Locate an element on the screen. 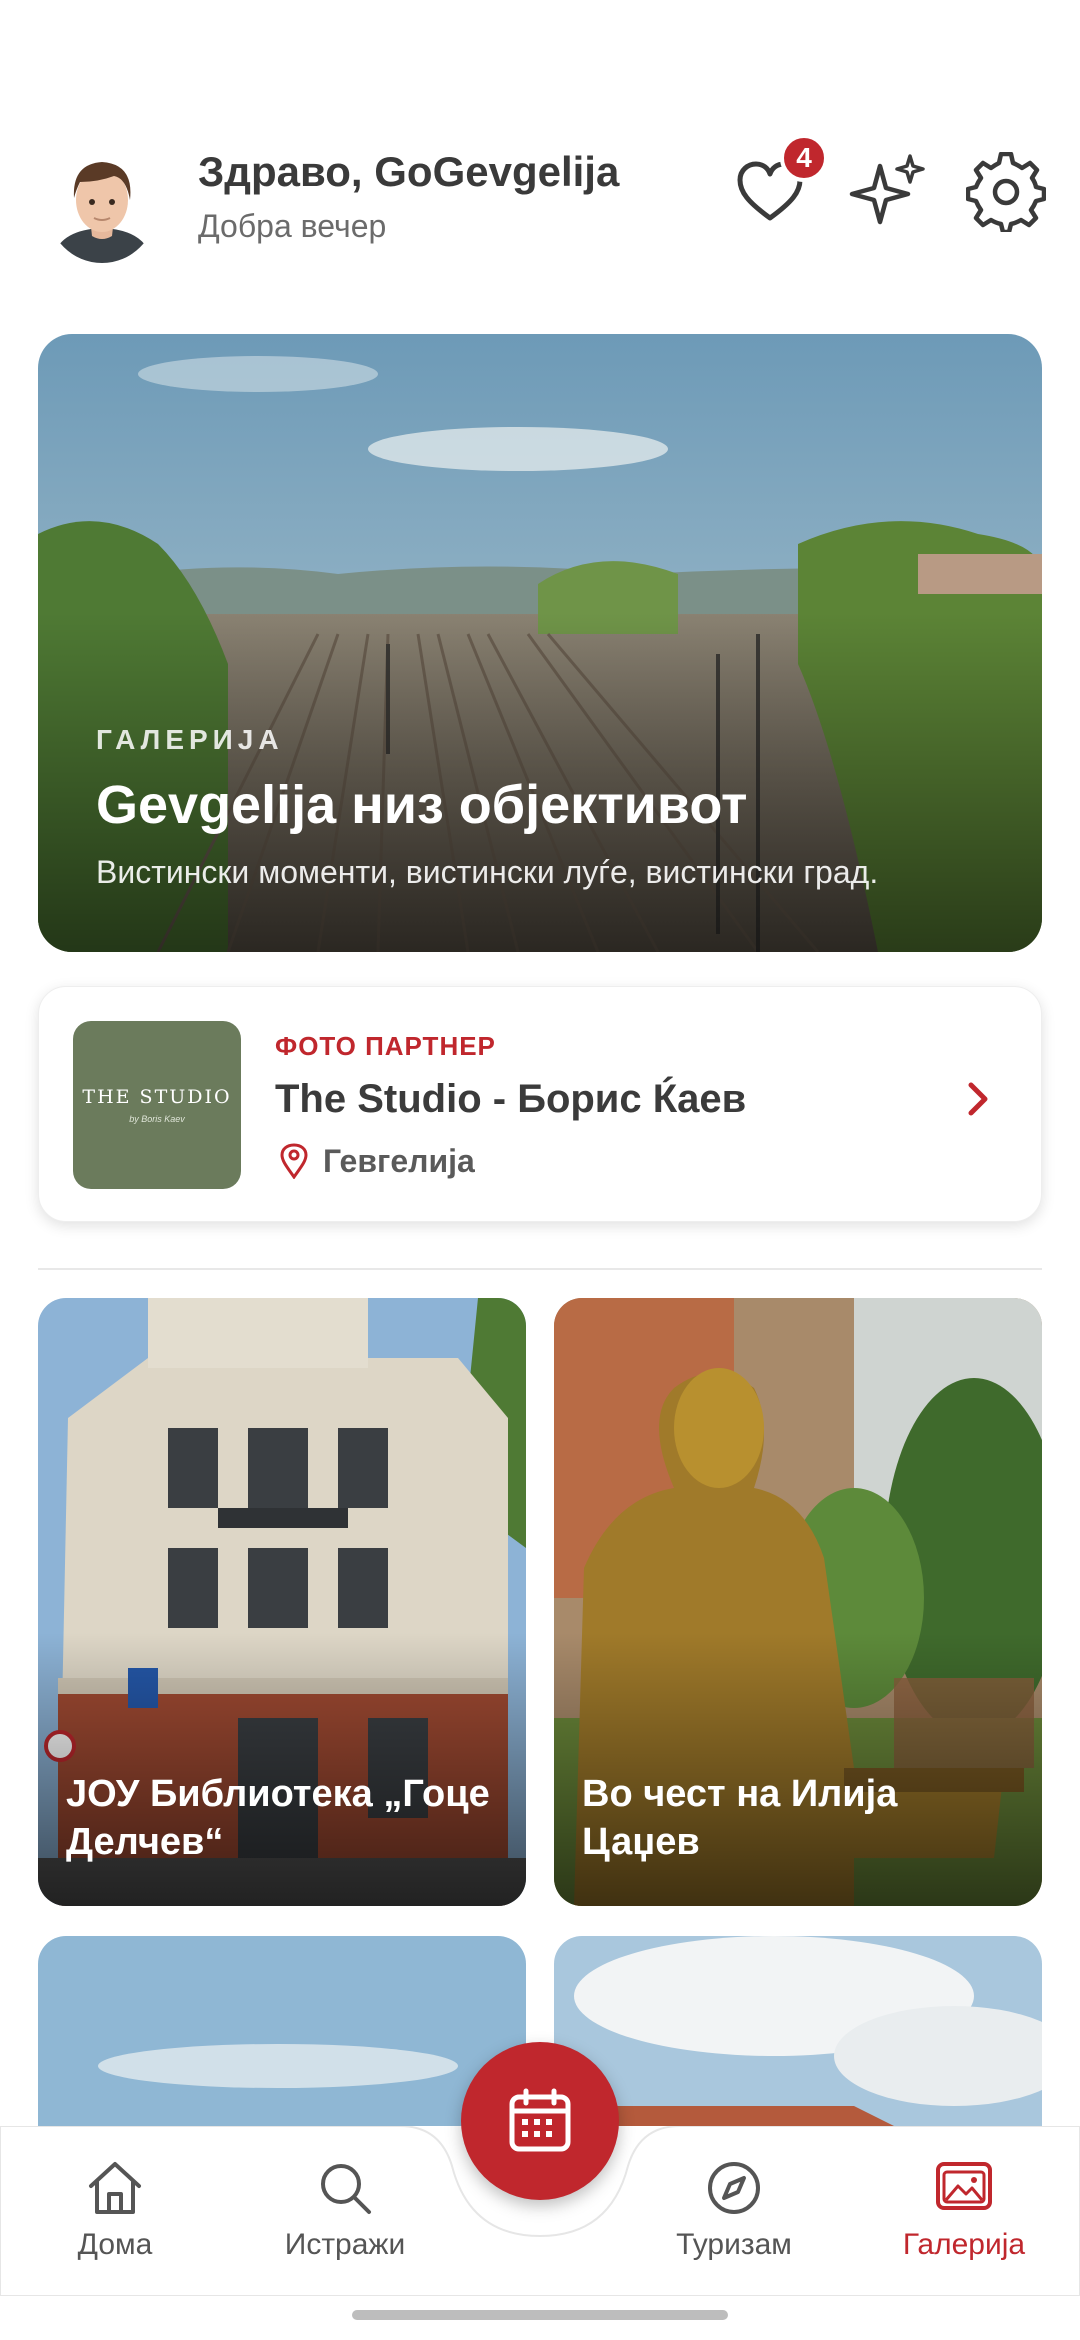 Image resolution: width=1080 pixels, height=2340 pixels. favorites-badge: 4 is located at coordinates (804, 158).